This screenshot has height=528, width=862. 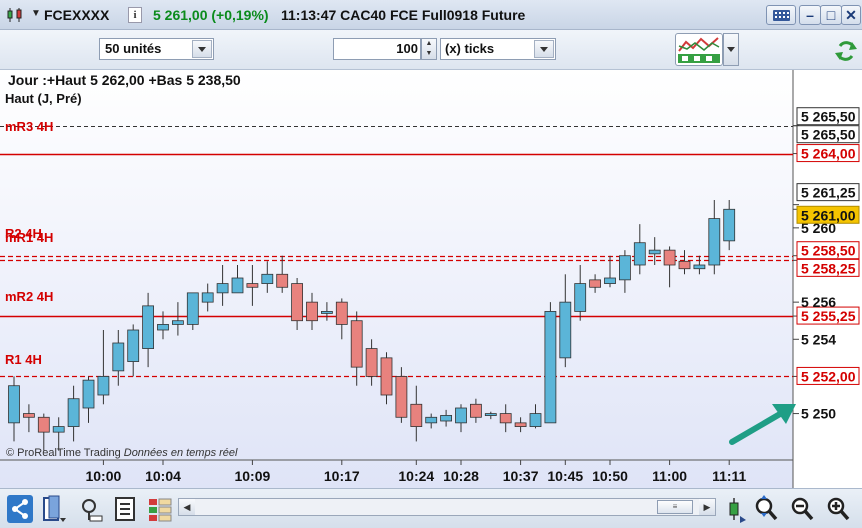 What do you see at coordinates (521, 476) in the screenshot?
I see `x-tick-label: 10:37` at bounding box center [521, 476].